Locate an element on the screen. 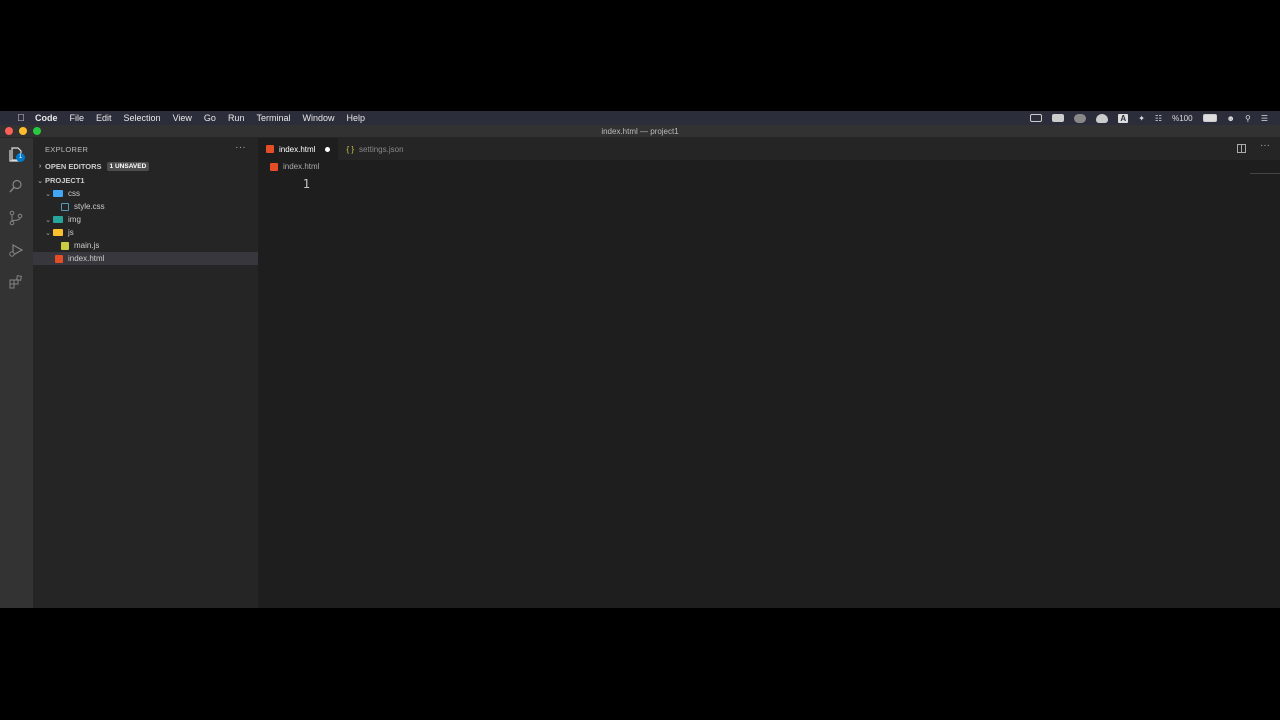 This screenshot has height=720, width=1280. tab-index-html: index.html is located at coordinates (298, 149).